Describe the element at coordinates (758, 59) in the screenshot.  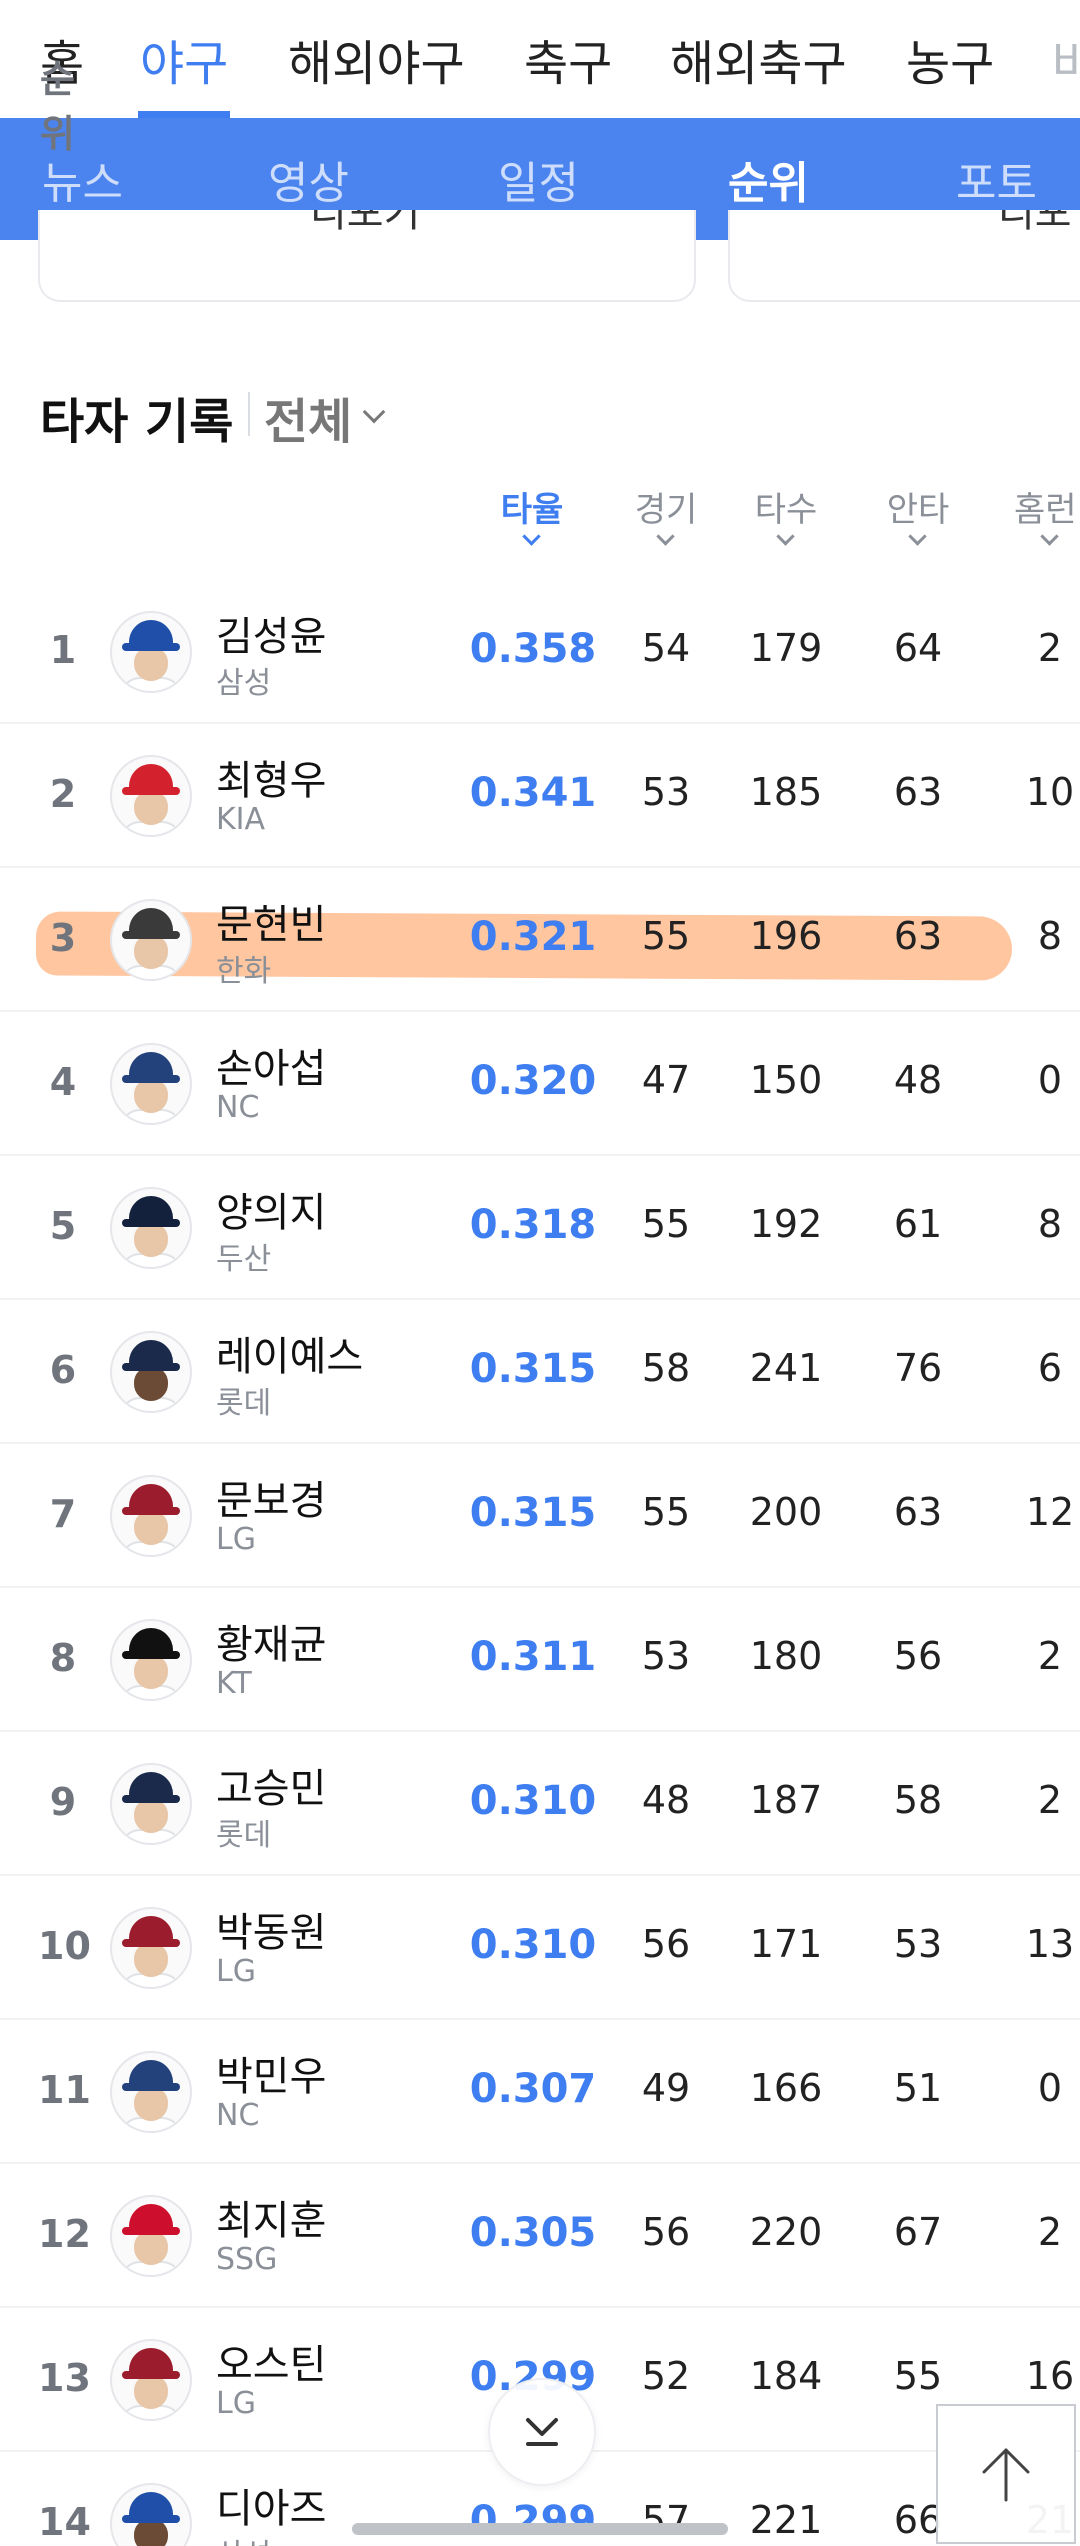
I see `tab-overseas-soccer: 해외축구` at that location.